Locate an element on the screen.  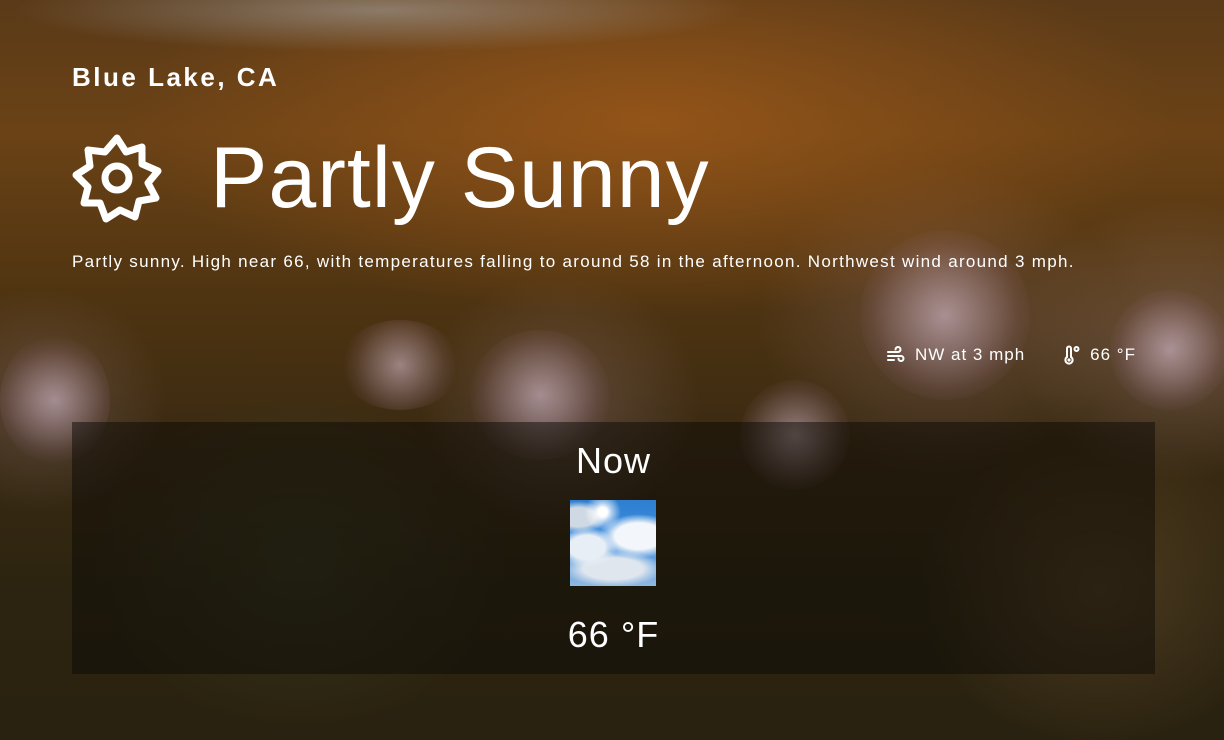
temperature-stat: 66 °F is located at coordinates (1098, 355).